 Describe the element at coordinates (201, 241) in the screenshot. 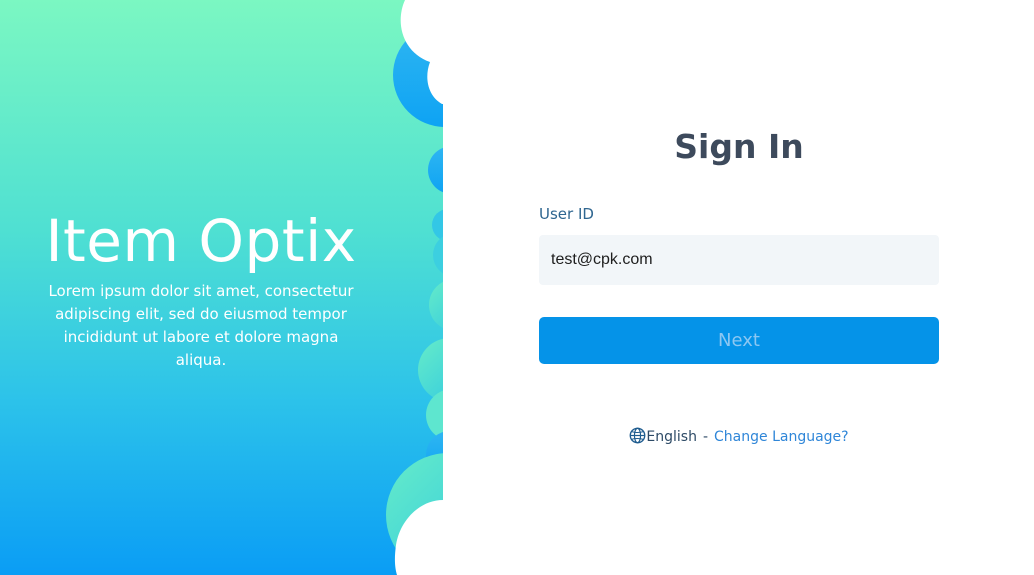

I see `brand-title: Item Optix` at that location.